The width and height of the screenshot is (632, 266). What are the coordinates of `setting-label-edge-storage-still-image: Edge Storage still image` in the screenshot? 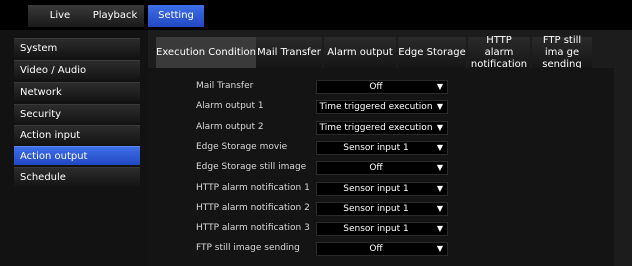 It's located at (251, 167).